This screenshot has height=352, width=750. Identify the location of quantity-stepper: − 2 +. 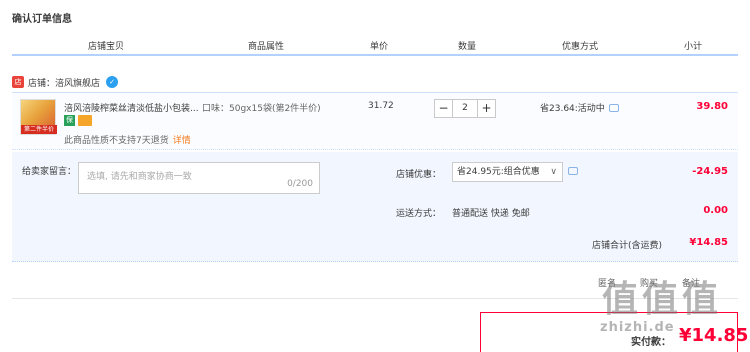
(465, 108).